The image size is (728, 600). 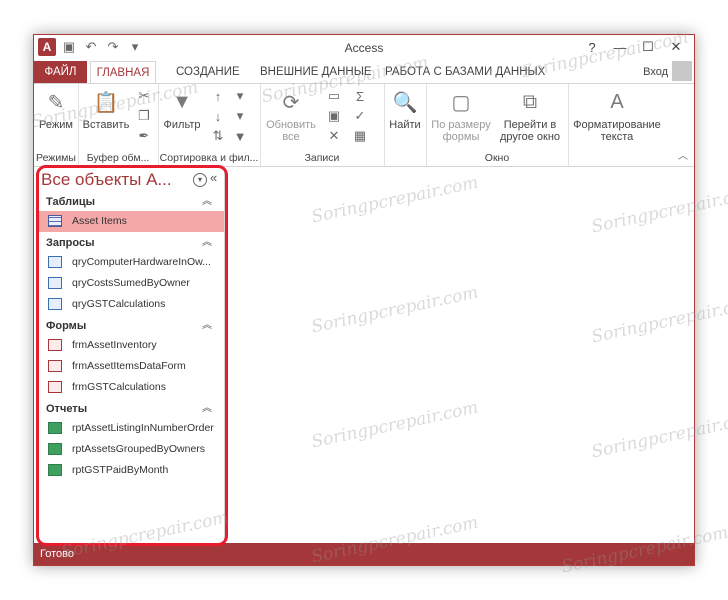 I want to click on item-label: rptAssetsGroupedByOwners, so click(x=139, y=449).